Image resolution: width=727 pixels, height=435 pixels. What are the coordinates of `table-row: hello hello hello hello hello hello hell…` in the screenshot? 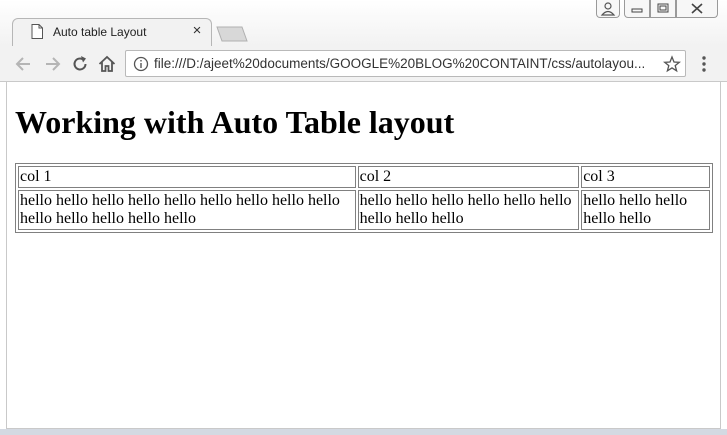 It's located at (364, 210).